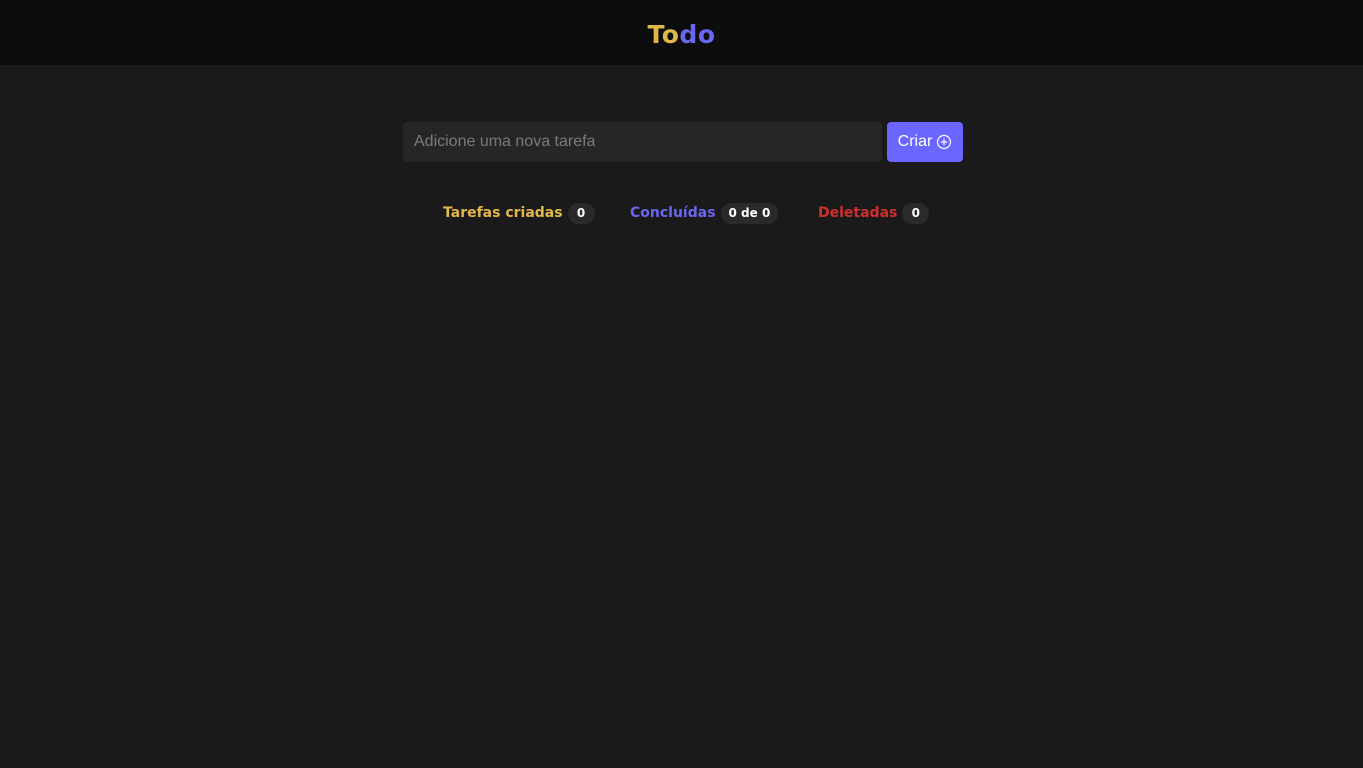  I want to click on app-header: Todo, so click(681, 32).